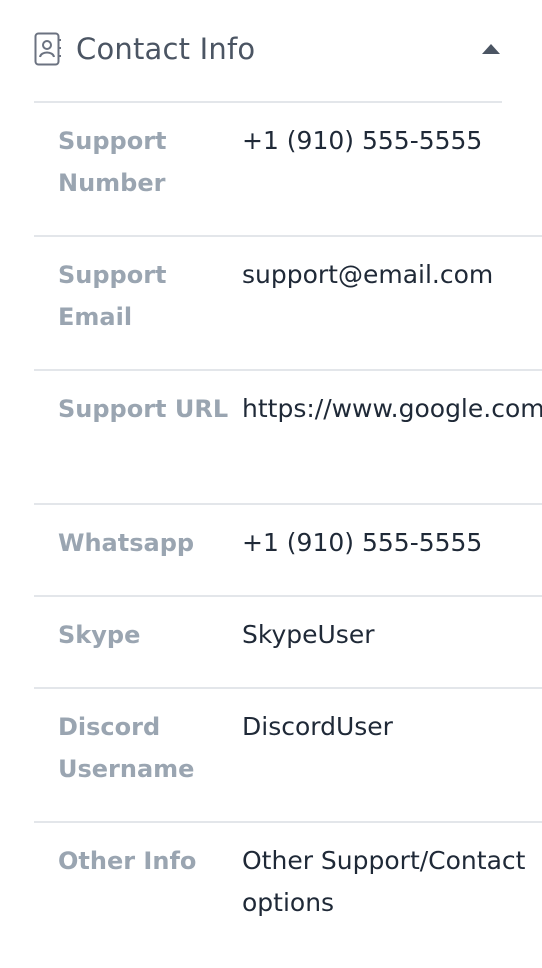 Image resolution: width=542 pixels, height=968 pixels. I want to click on caret-up-icon, so click(491, 49).